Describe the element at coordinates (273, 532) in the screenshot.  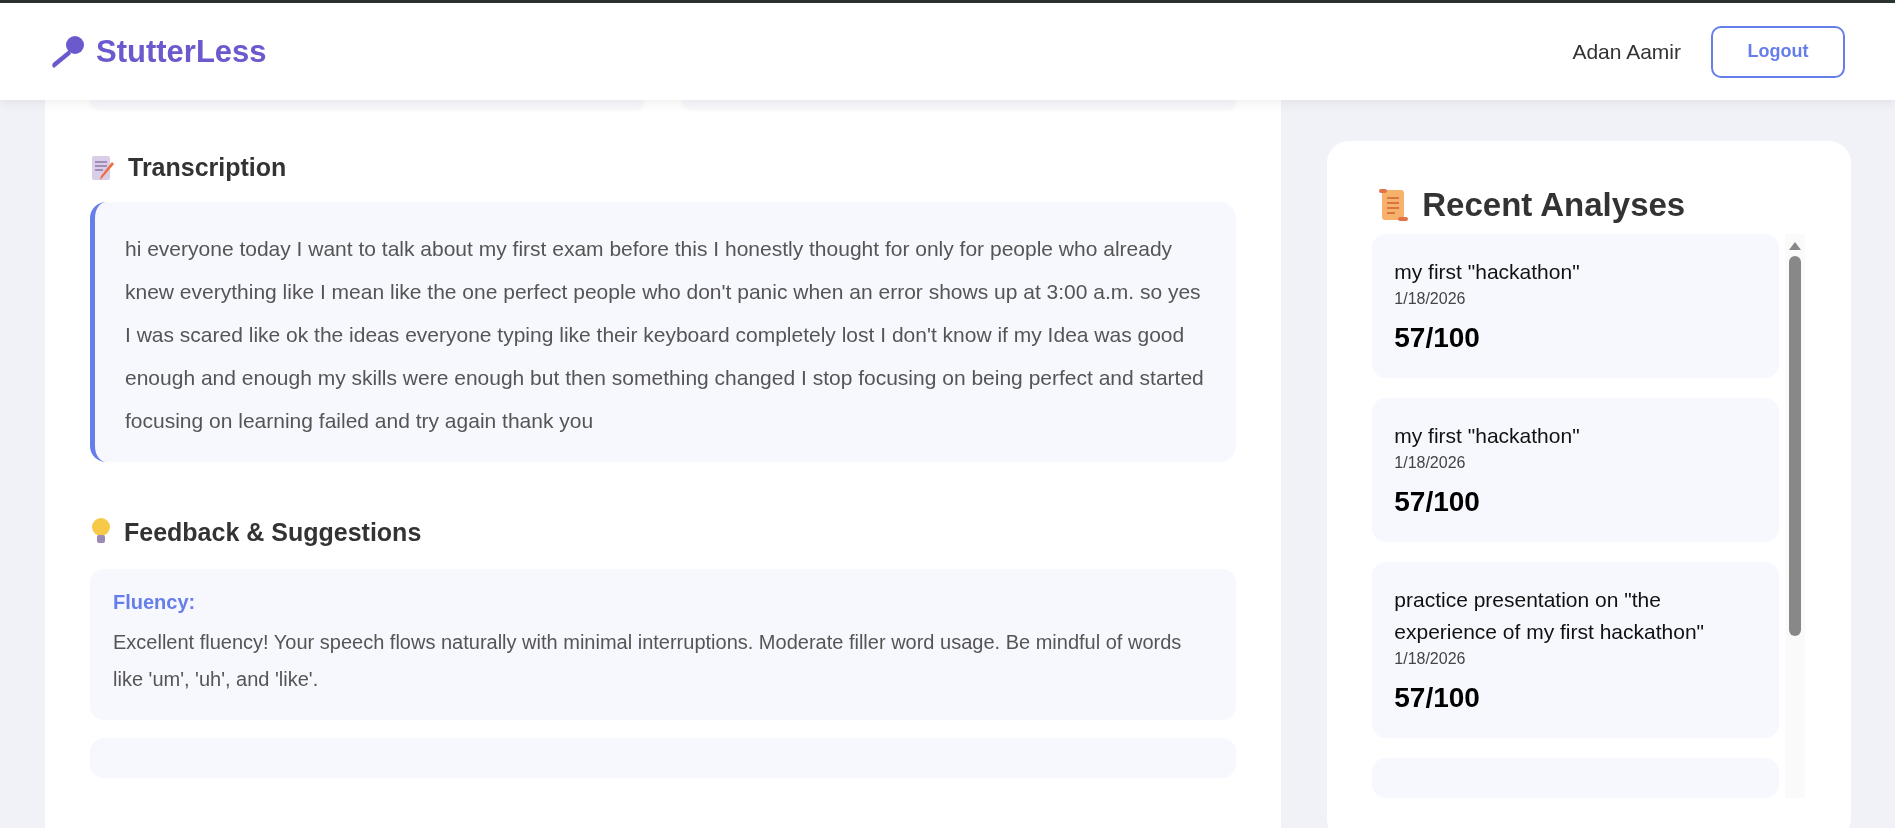
I see `section-title: Feedback & Suggestions` at that location.